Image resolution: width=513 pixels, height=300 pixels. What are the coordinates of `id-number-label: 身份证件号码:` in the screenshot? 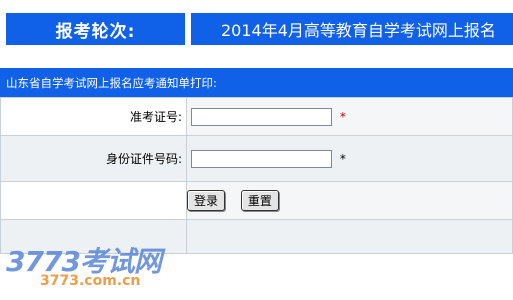 It's located at (93, 158).